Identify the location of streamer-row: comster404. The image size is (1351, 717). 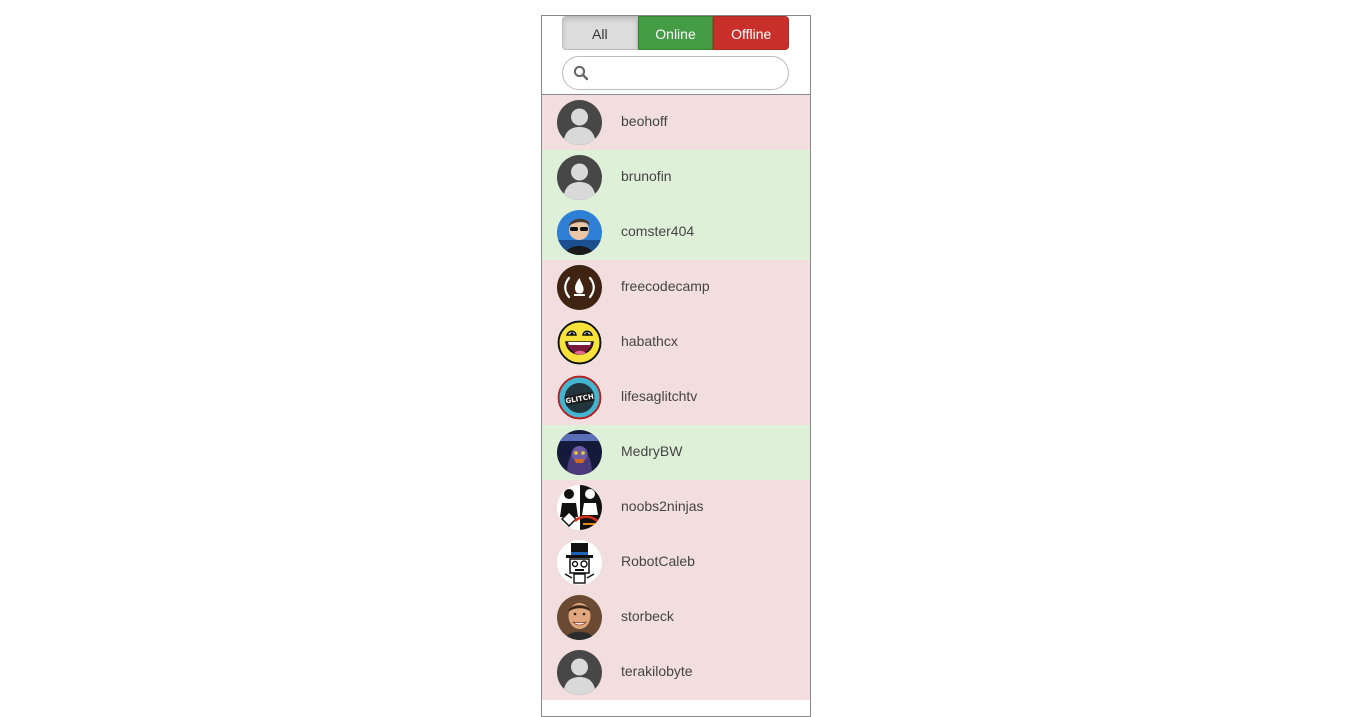
(676, 232).